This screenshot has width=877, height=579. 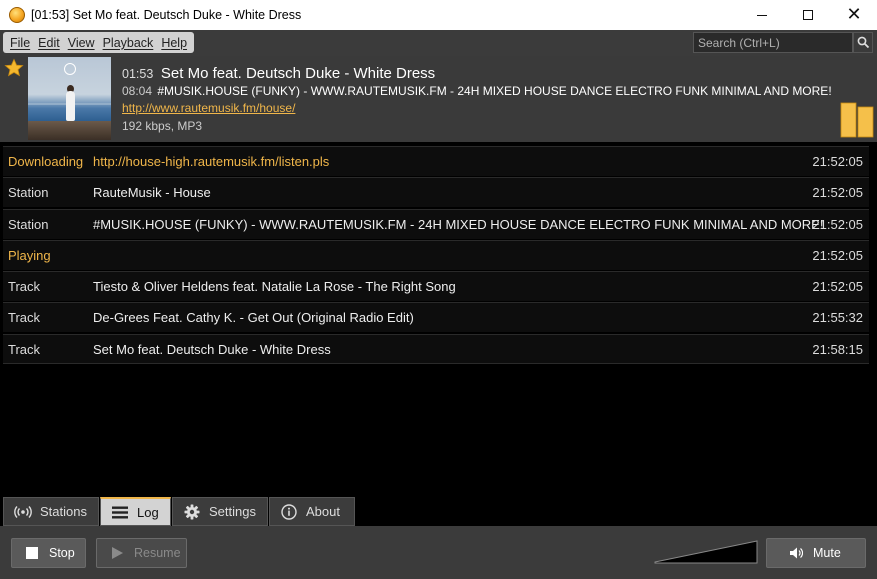 What do you see at coordinates (148, 512) in the screenshot?
I see `tab-label: Log` at bounding box center [148, 512].